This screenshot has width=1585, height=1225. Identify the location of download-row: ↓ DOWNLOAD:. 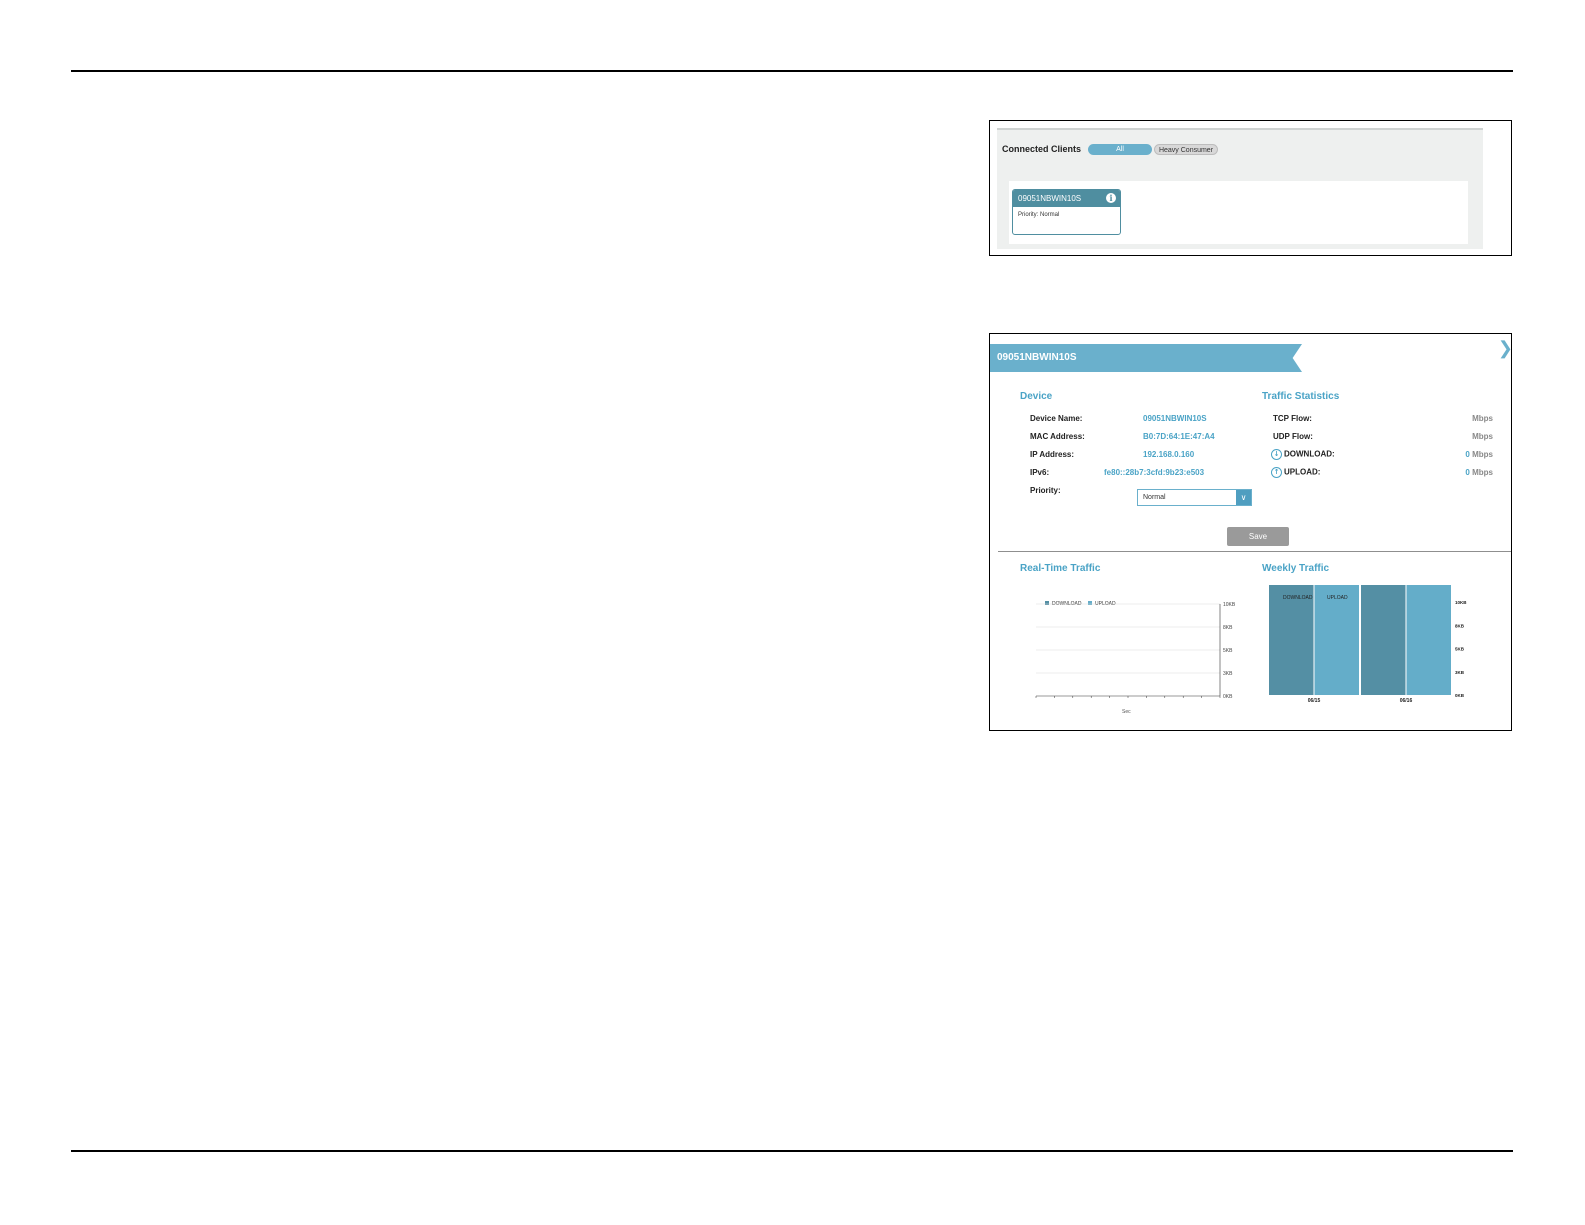
(1303, 454).